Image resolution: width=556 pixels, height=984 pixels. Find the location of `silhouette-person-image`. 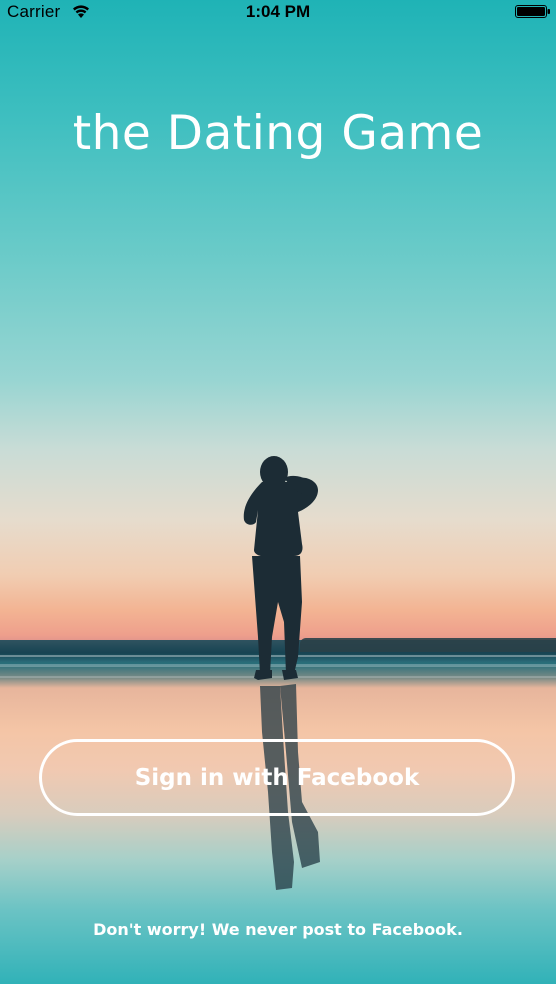

silhouette-person-image is located at coordinates (281, 673).